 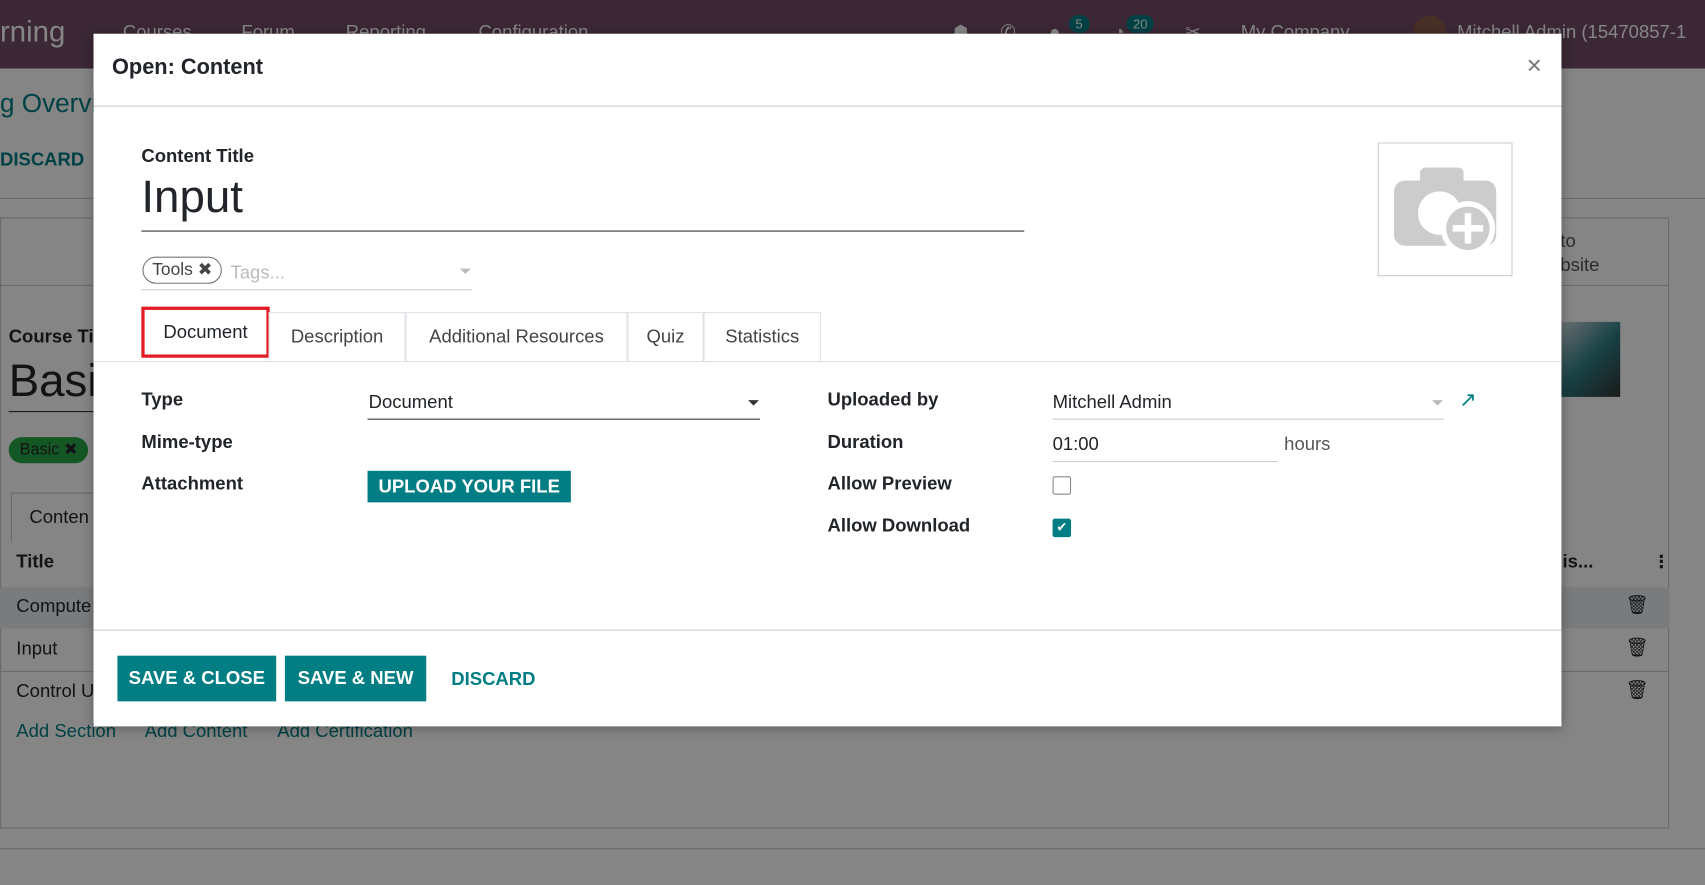 What do you see at coordinates (889, 483) in the screenshot?
I see `allow-preview-label: Allow Preview` at bounding box center [889, 483].